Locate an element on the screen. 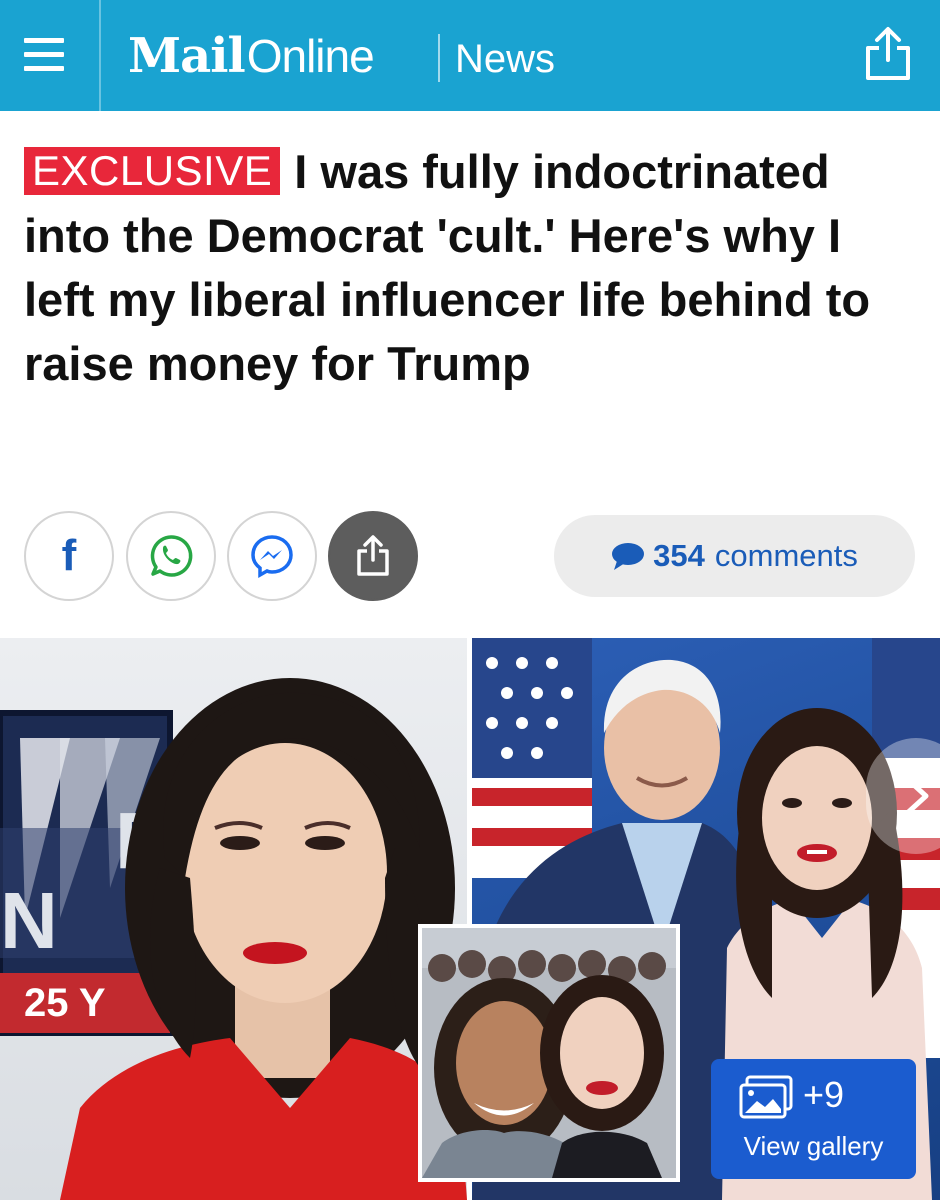 The height and width of the screenshot is (1200, 940). gallery-next-button is located at coordinates (903, 796).